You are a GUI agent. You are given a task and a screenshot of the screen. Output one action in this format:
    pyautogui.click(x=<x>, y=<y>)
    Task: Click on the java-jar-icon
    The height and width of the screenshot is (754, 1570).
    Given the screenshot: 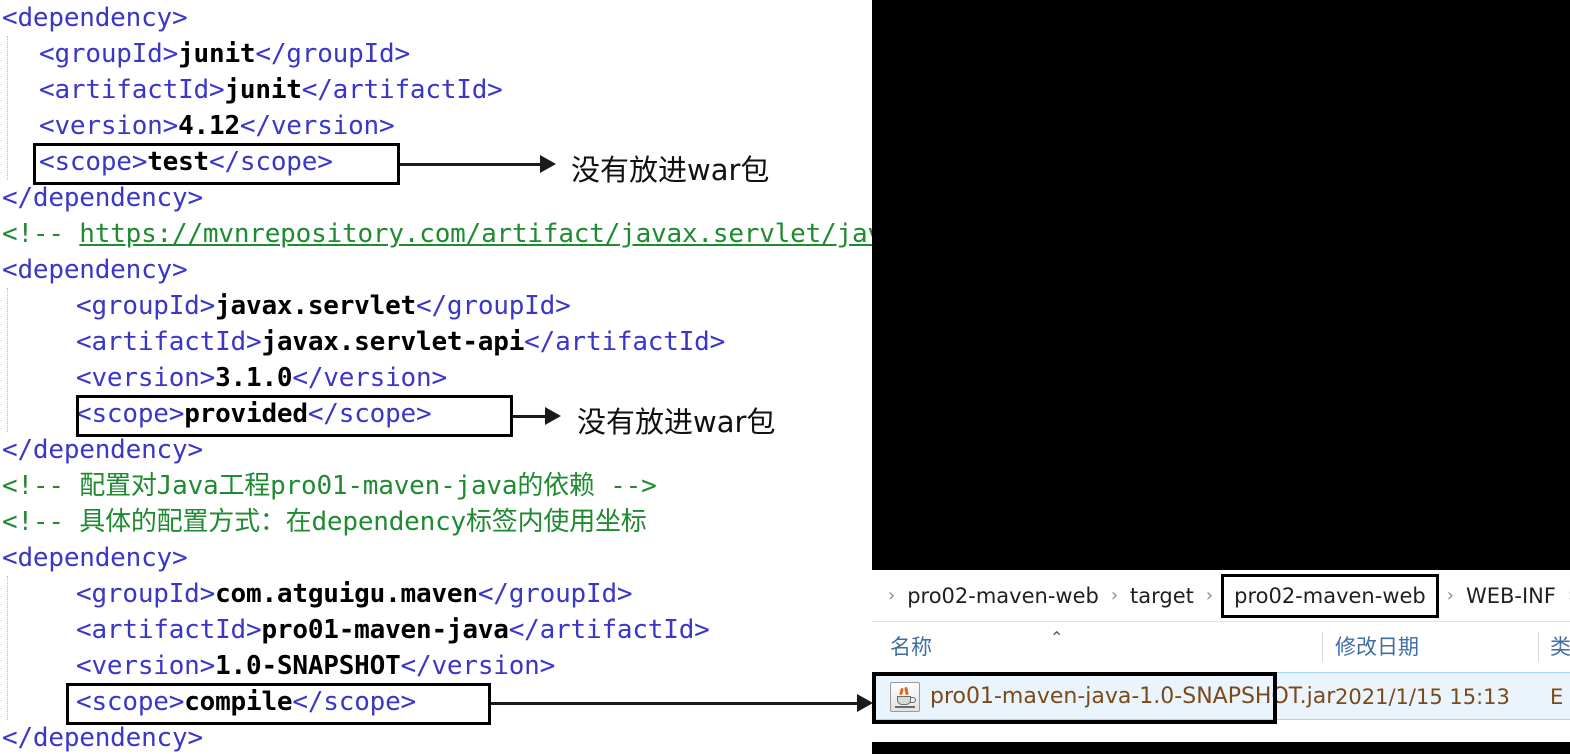 What is the action you would take?
    pyautogui.click(x=905, y=697)
    